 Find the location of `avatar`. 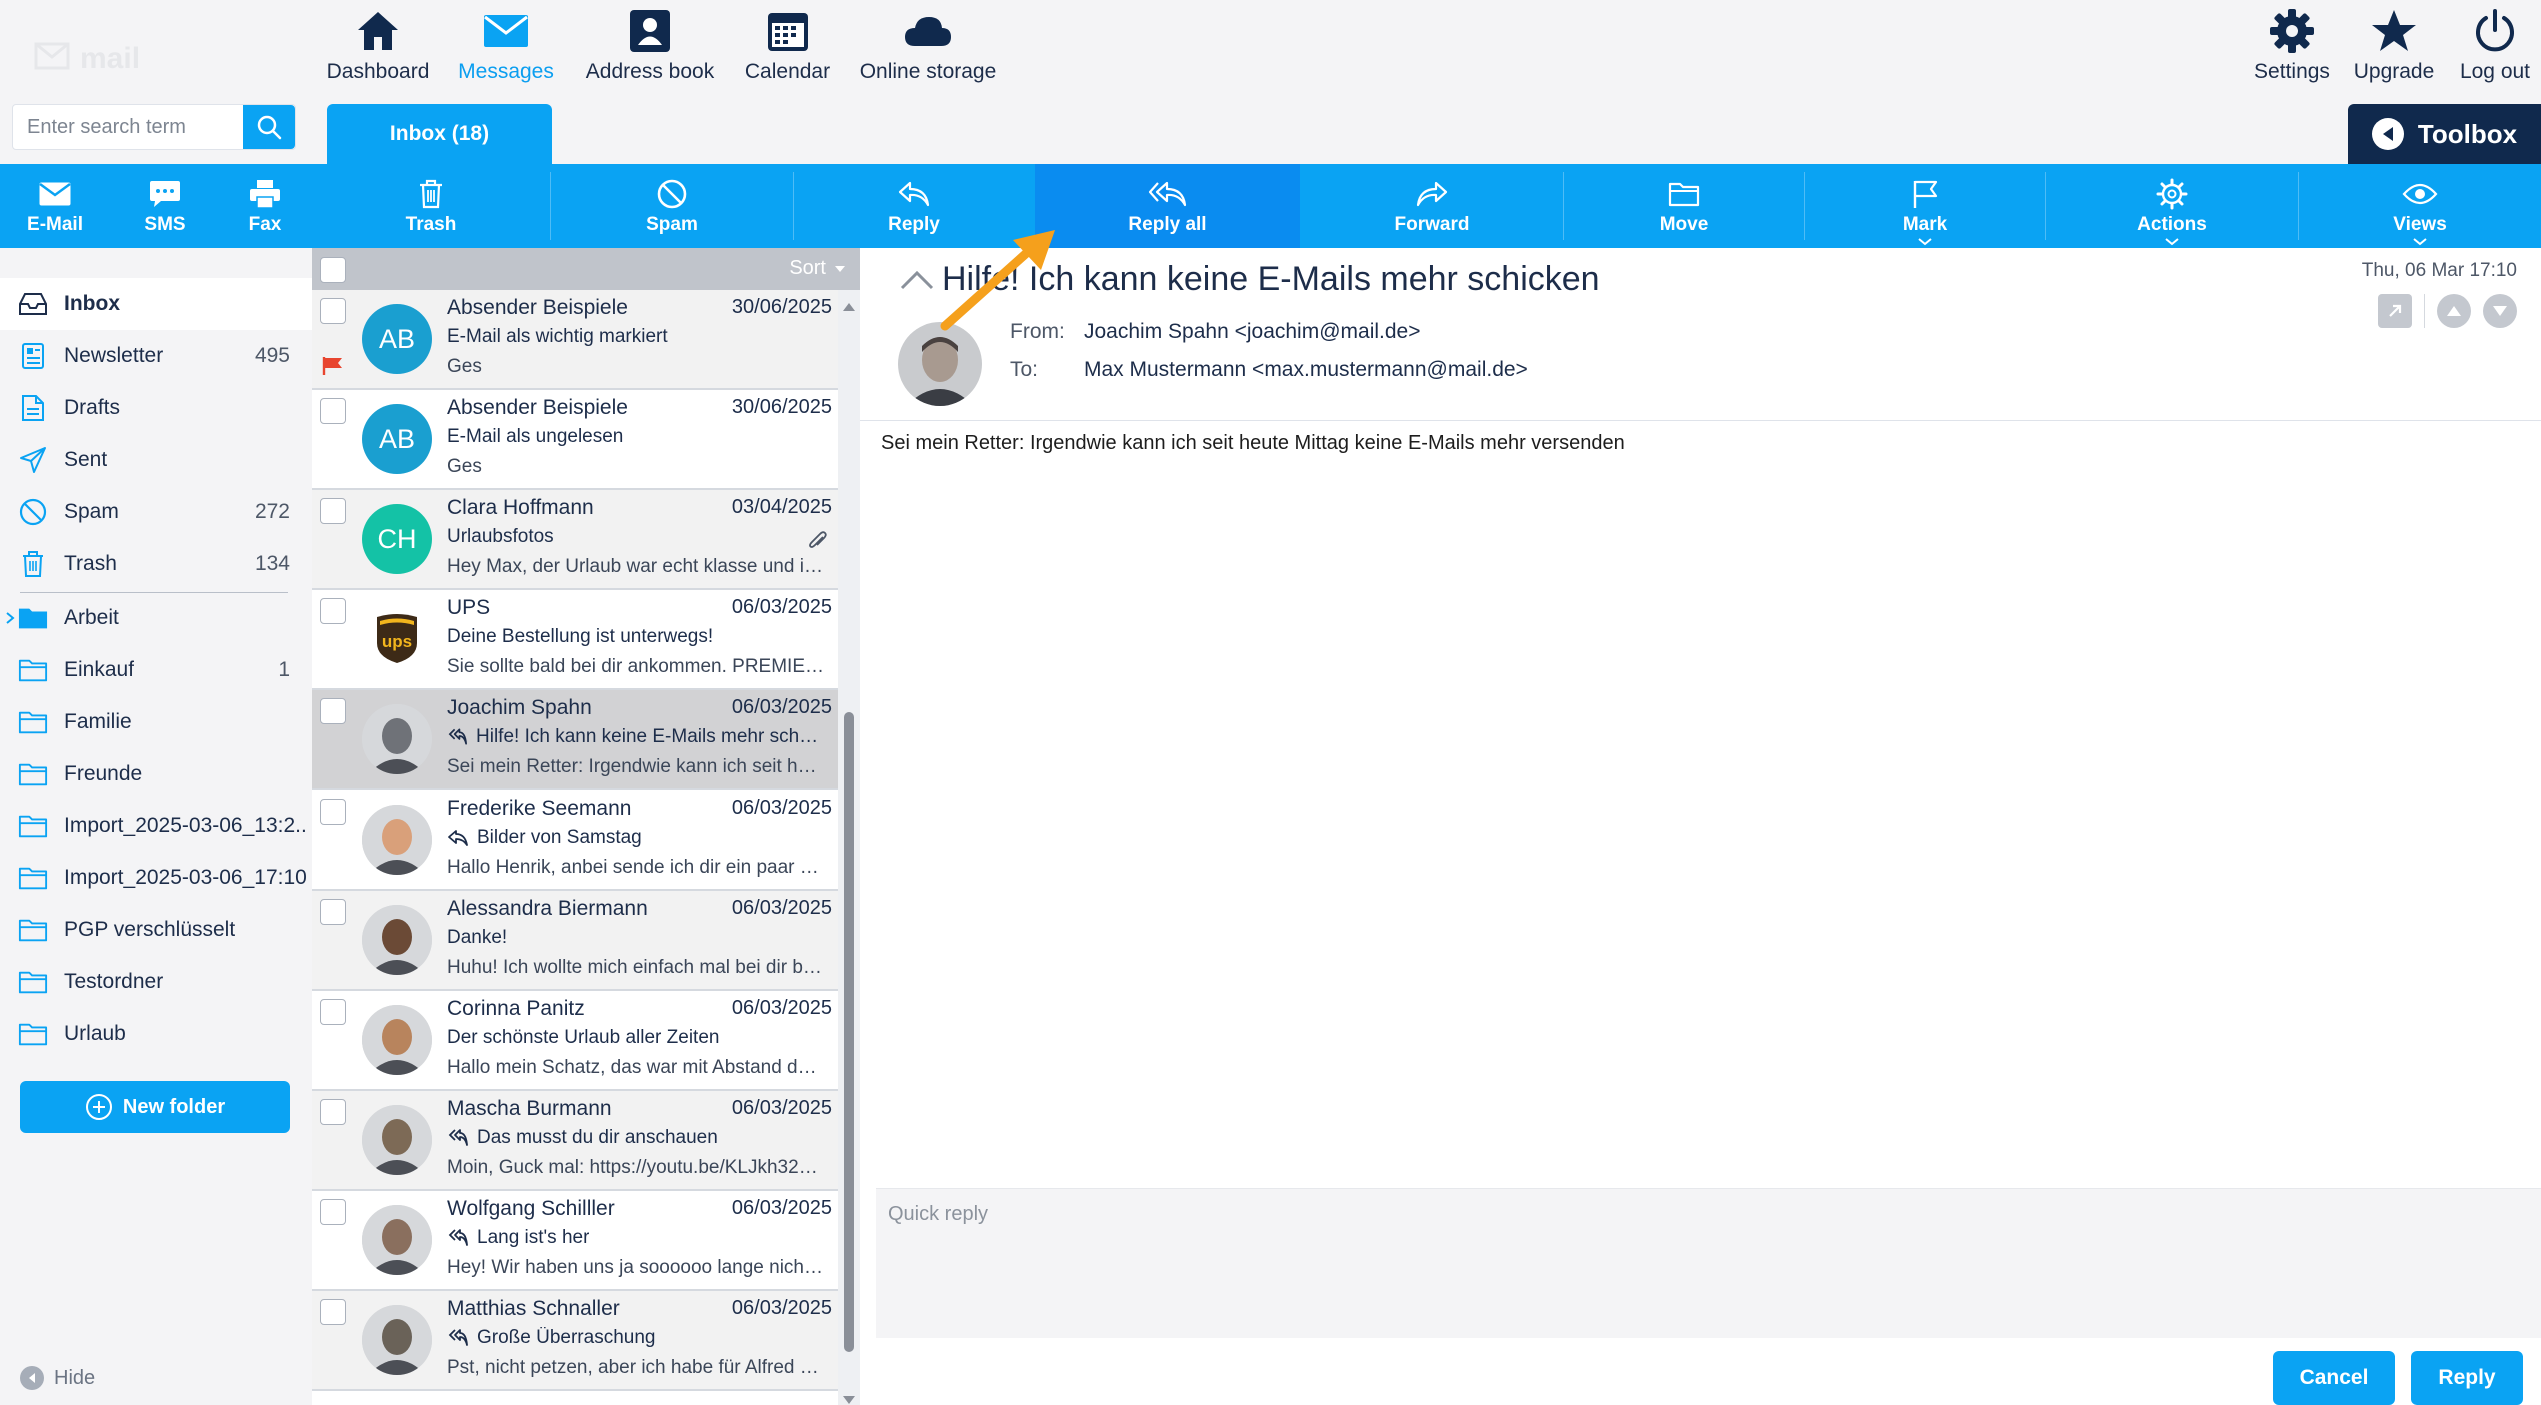

avatar is located at coordinates (397, 1239).